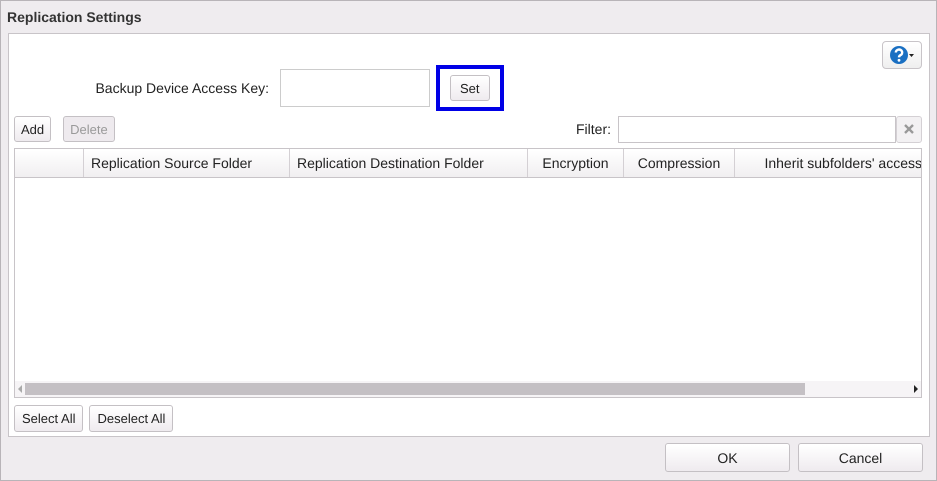 This screenshot has height=481, width=937. I want to click on select-all-button: Select All, so click(49, 418).